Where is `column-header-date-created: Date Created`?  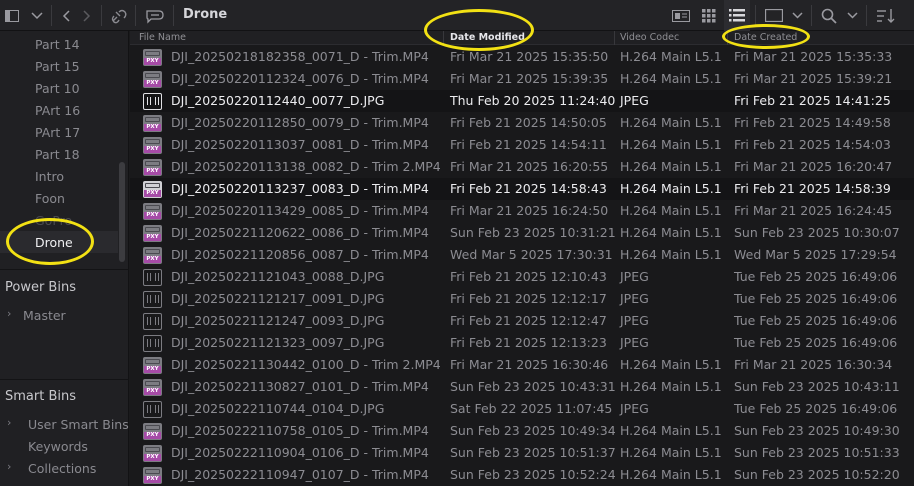 column-header-date-created: Date Created is located at coordinates (765, 38).